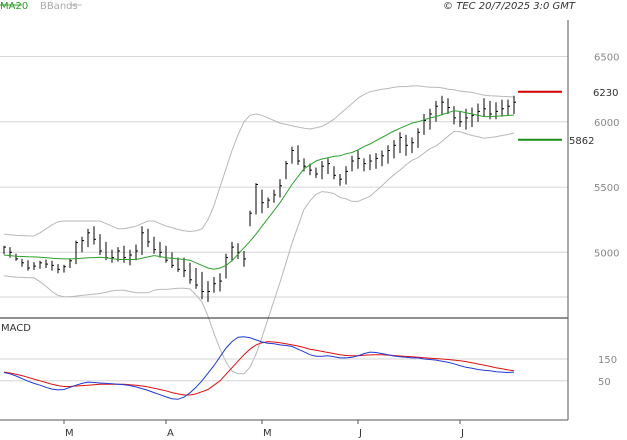 This screenshot has width=627, height=440. What do you see at coordinates (16, 328) in the screenshot?
I see `macd-title: MACD` at bounding box center [16, 328].